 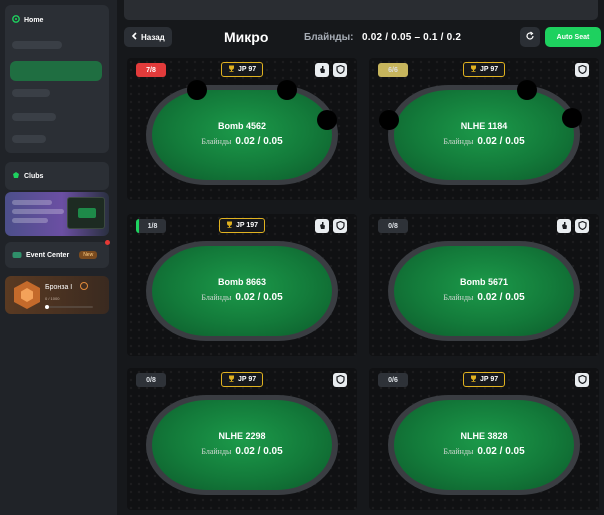 I want to click on table-card: 0/8 Bomb 5671 Блайнды 0.02 / 0.05, so click(x=484, y=285).